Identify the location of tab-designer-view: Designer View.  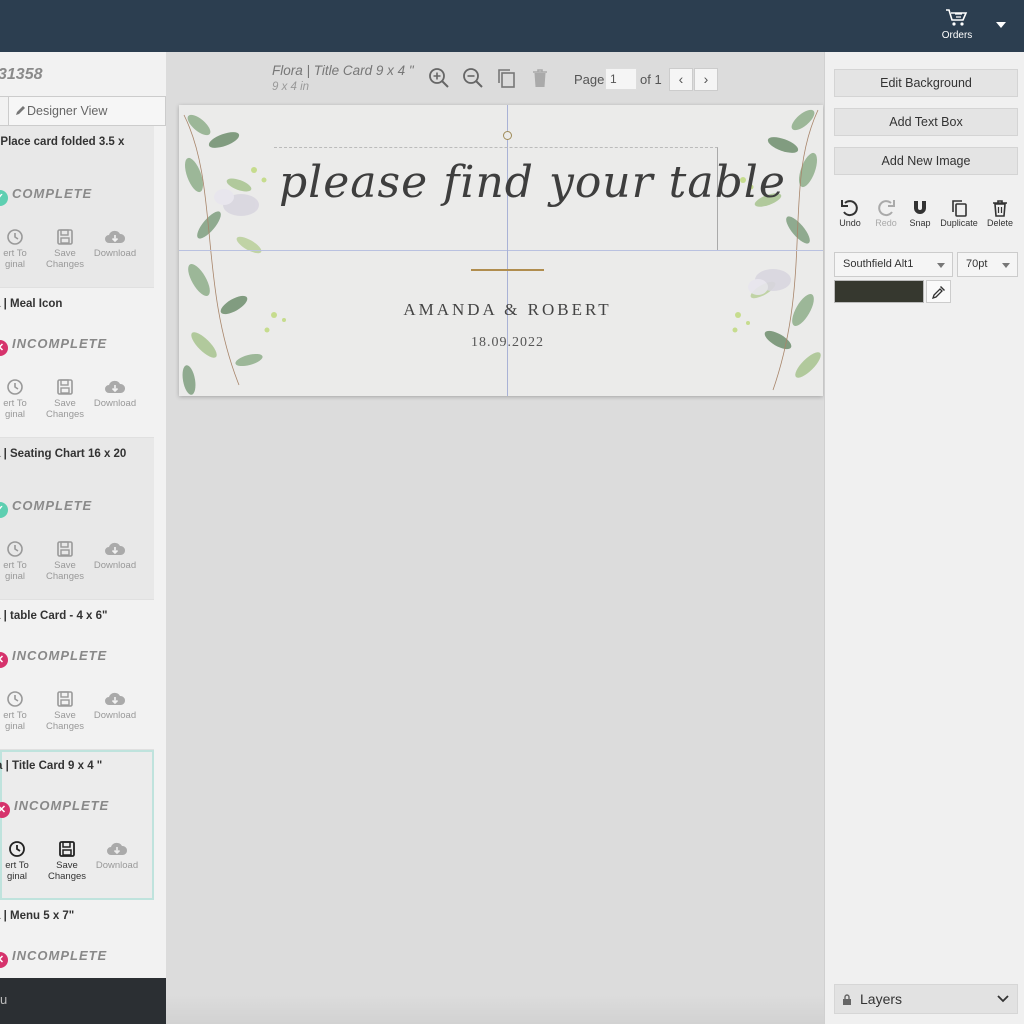
(87, 111).